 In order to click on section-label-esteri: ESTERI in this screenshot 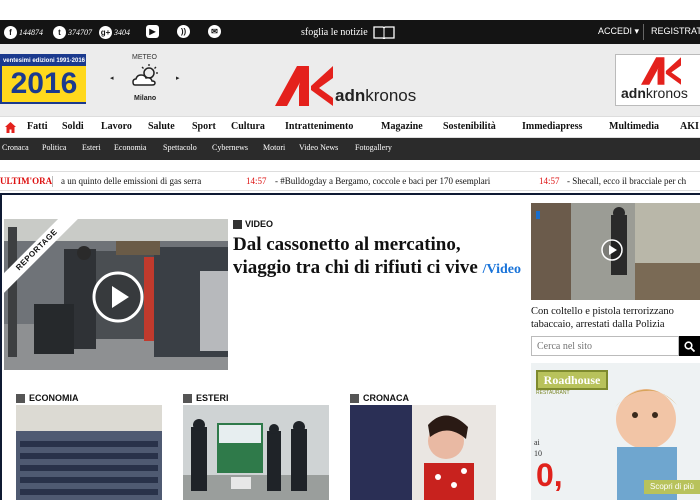, I will do `click(206, 398)`.